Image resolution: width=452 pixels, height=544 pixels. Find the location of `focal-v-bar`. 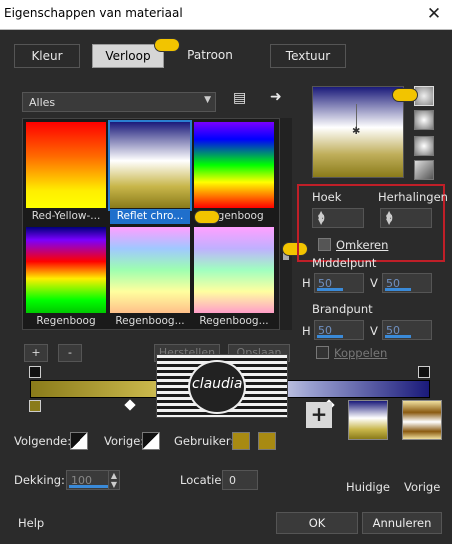

focal-v-bar is located at coordinates (398, 336).